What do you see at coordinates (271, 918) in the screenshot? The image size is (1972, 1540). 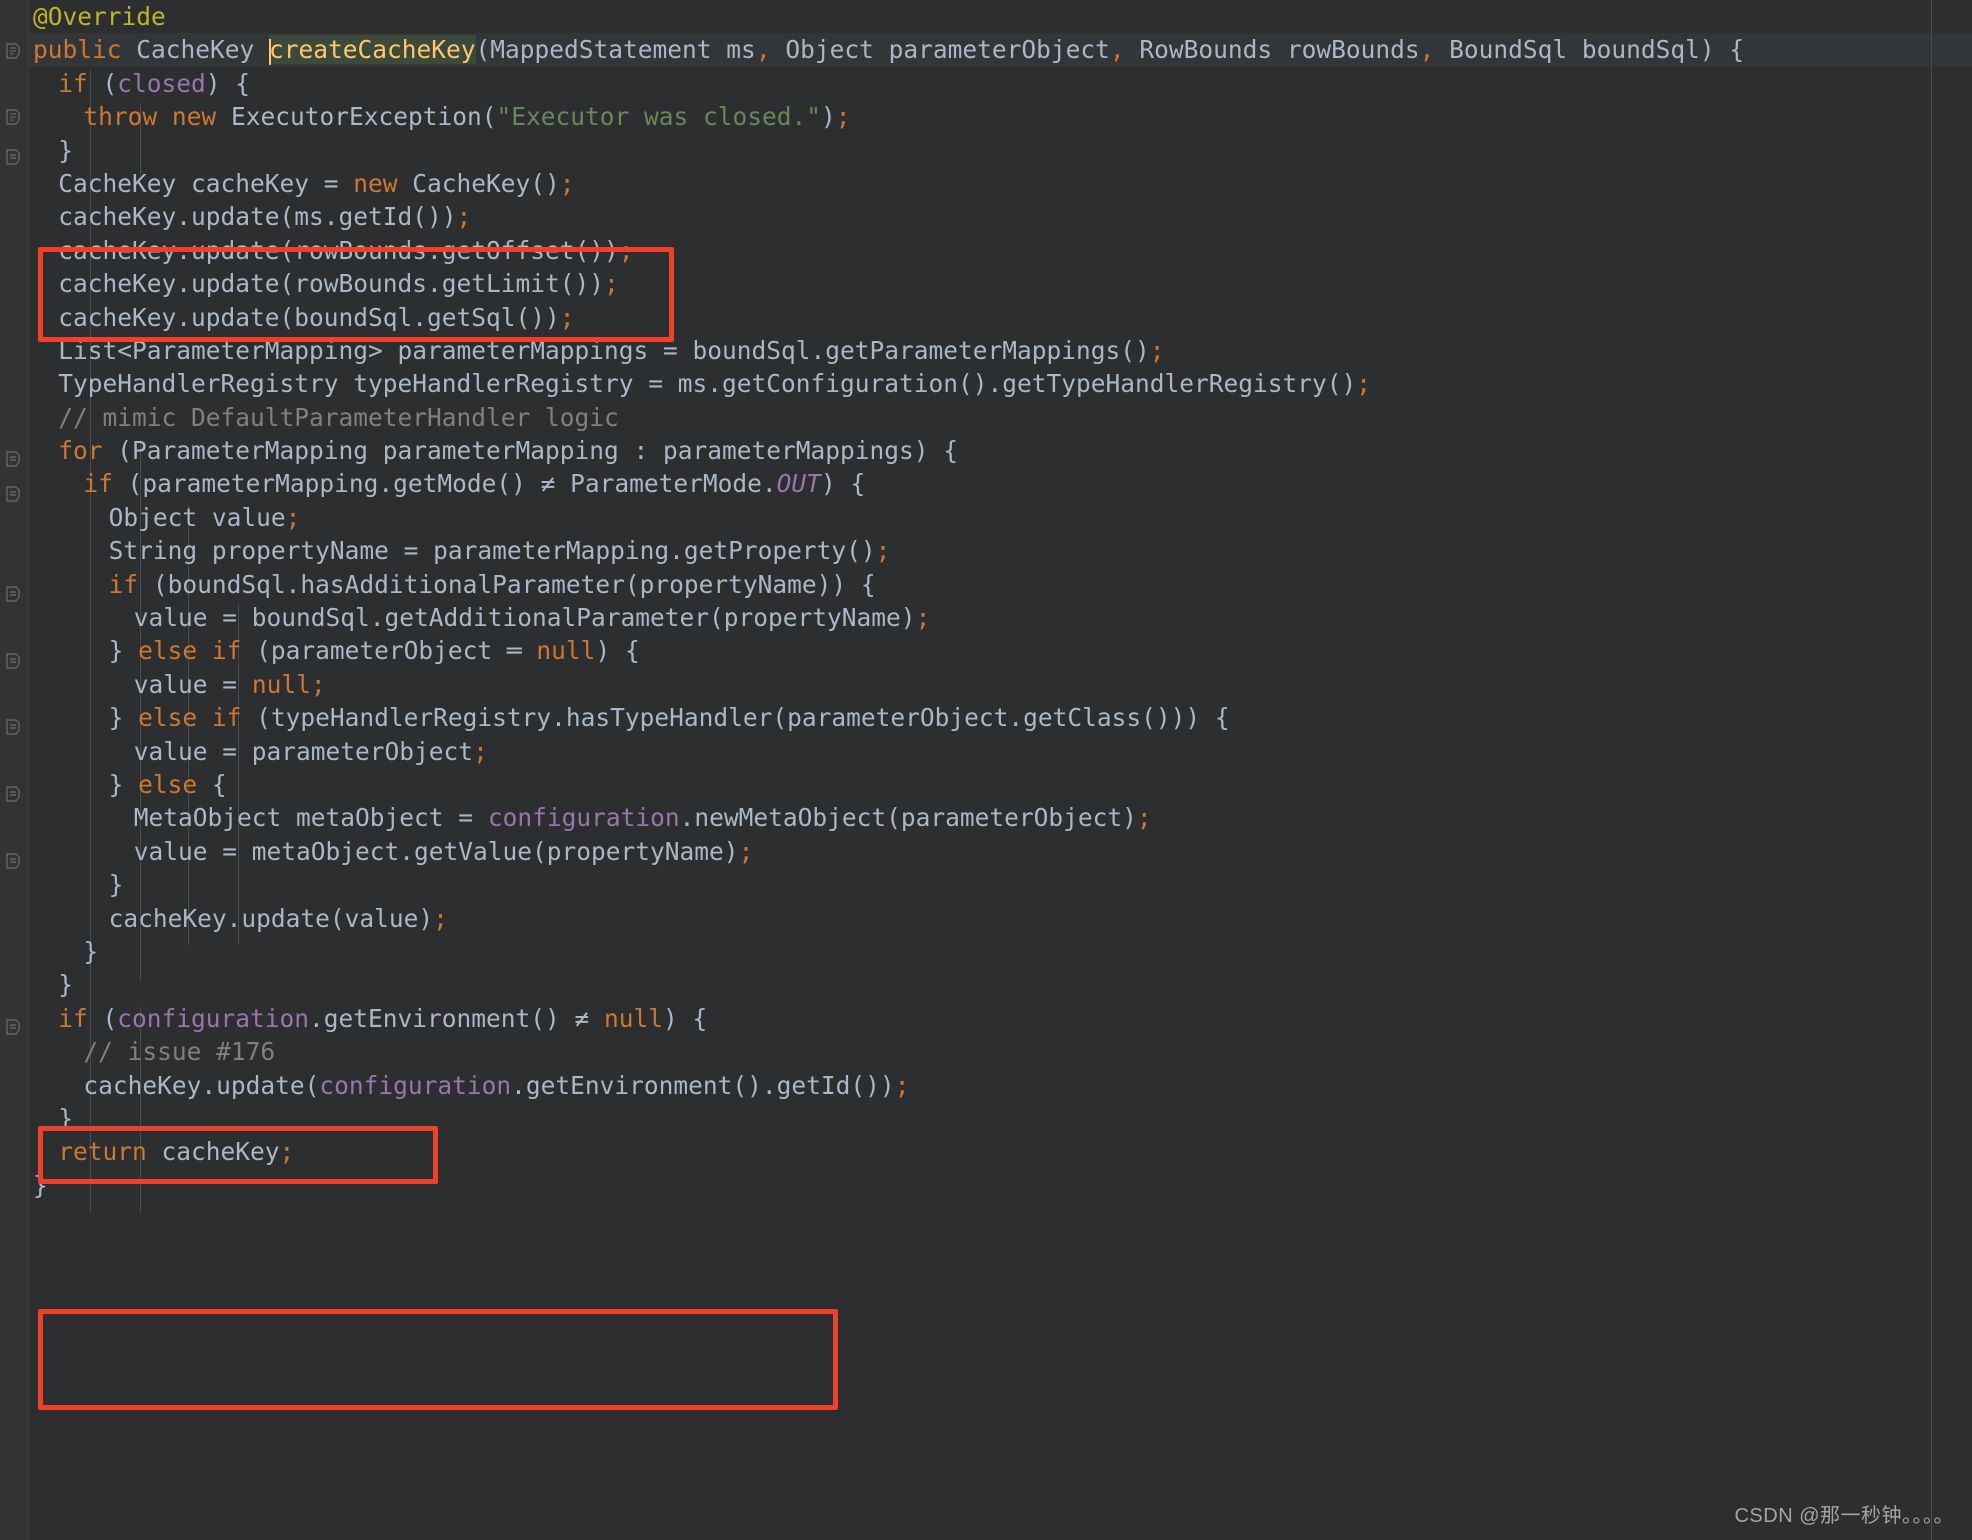 I see `code-token: cacheKey.update(value)` at bounding box center [271, 918].